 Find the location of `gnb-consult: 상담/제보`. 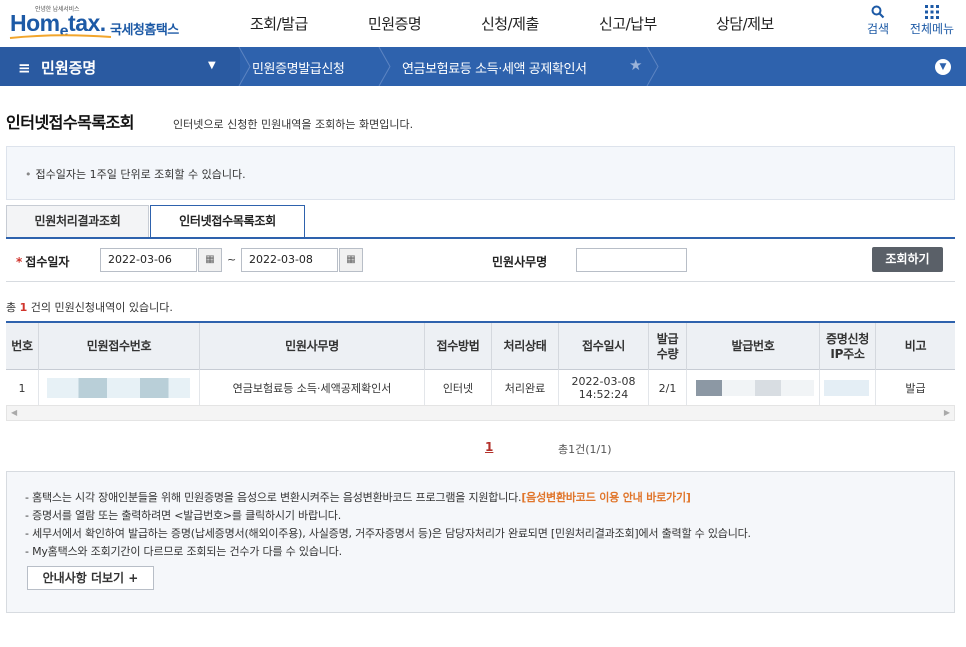

gnb-consult: 상담/제보 is located at coordinates (745, 23).